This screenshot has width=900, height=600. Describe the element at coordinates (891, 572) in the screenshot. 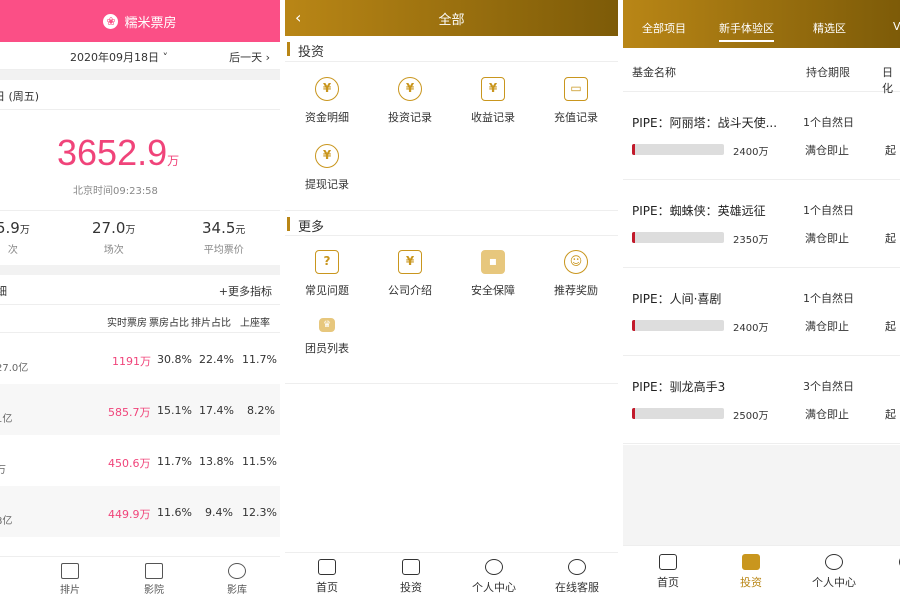

I see `tab-support: 在` at that location.